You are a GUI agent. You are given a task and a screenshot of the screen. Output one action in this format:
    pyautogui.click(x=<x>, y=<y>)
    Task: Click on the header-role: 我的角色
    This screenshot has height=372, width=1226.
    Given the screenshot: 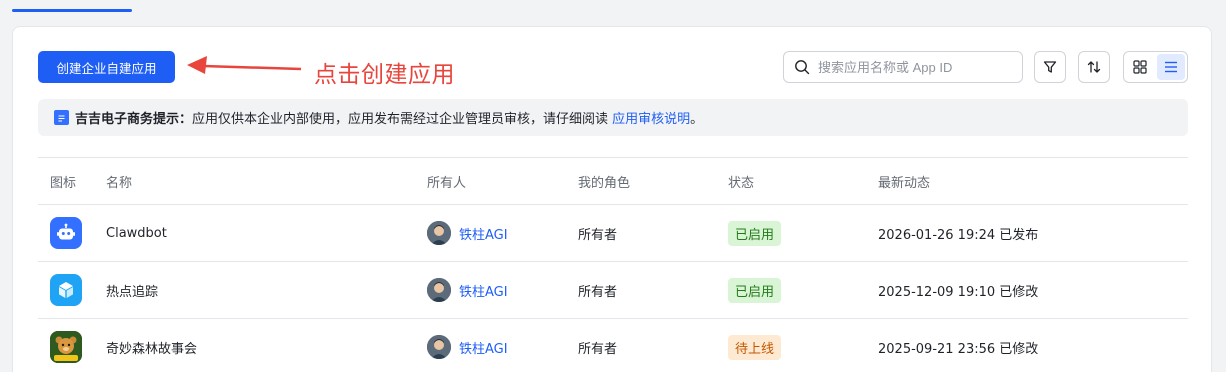 What is the action you would take?
    pyautogui.click(x=604, y=183)
    